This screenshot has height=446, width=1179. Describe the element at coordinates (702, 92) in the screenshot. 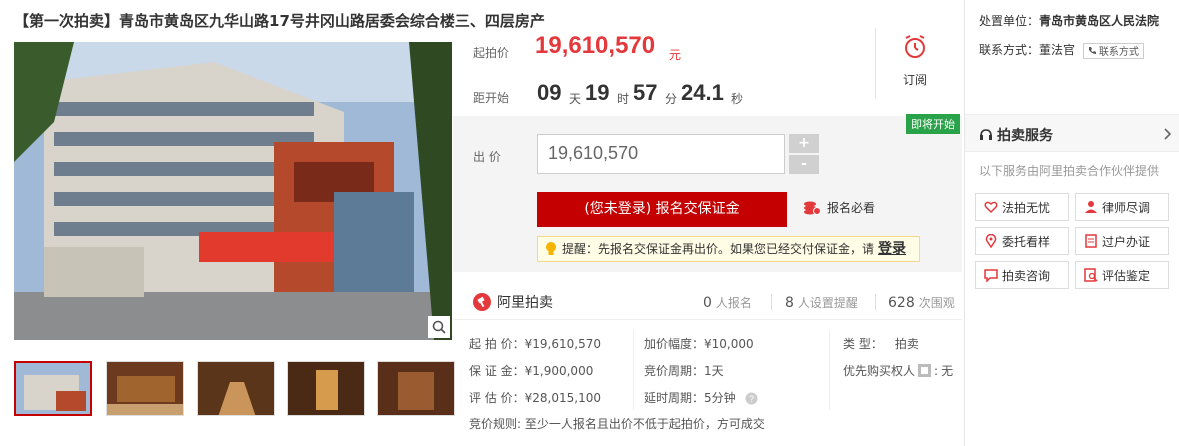

I see `countdown-seconds: 24.1` at that location.